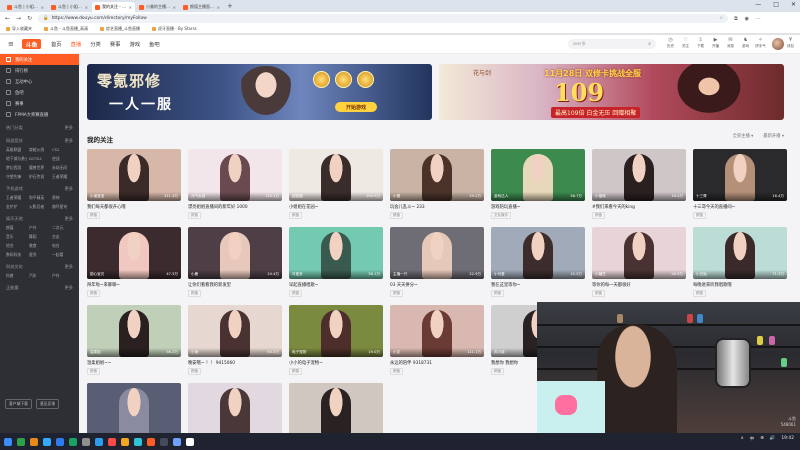 The height and width of the screenshot is (450, 800). I want to click on sidebar-category-link: 金铲铲, so click(16, 207).